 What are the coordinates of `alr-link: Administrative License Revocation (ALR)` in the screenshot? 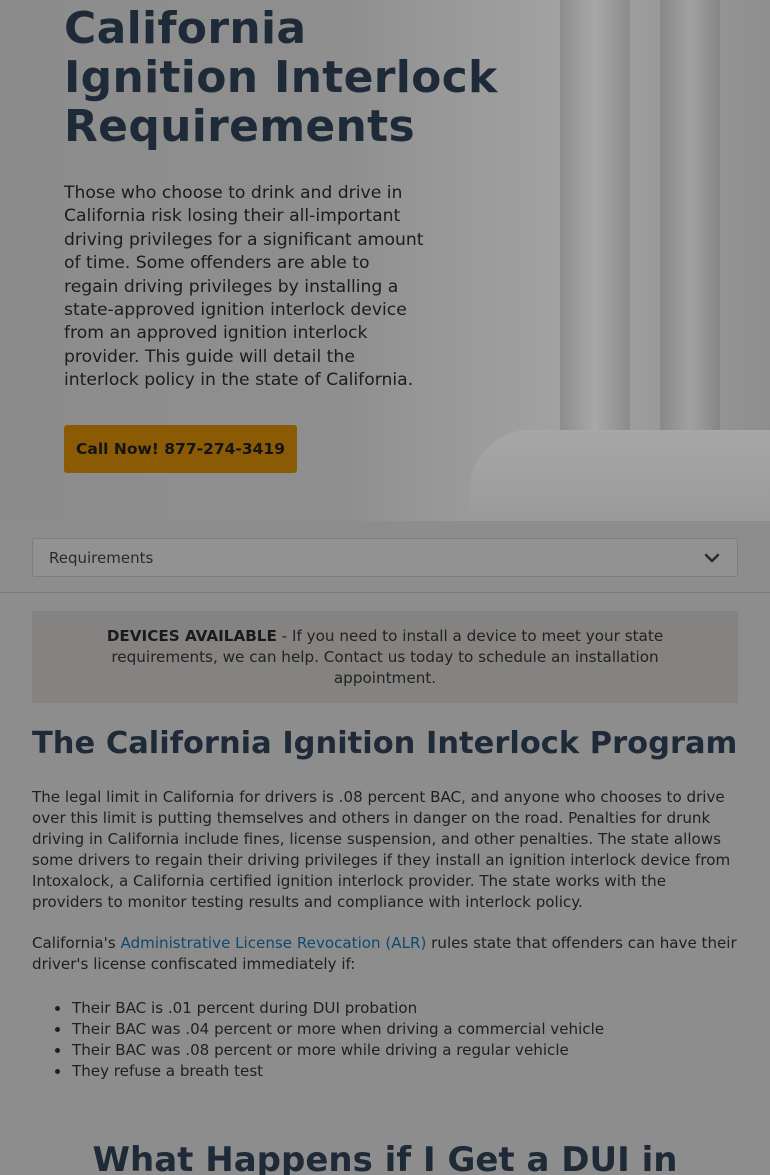 It's located at (273, 943).